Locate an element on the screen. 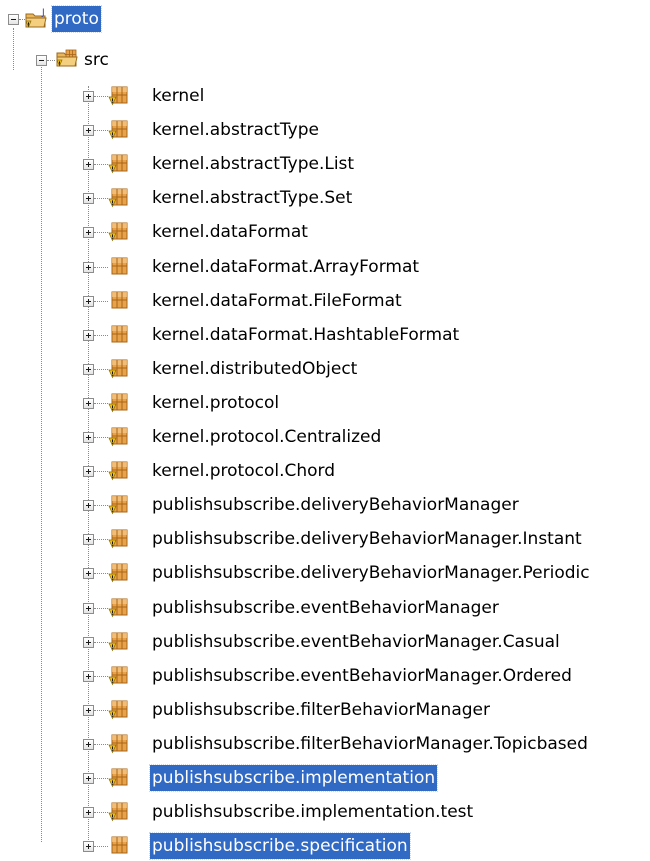 The height and width of the screenshot is (861, 650). package-label: publishsubscribe.specification is located at coordinates (280, 846).